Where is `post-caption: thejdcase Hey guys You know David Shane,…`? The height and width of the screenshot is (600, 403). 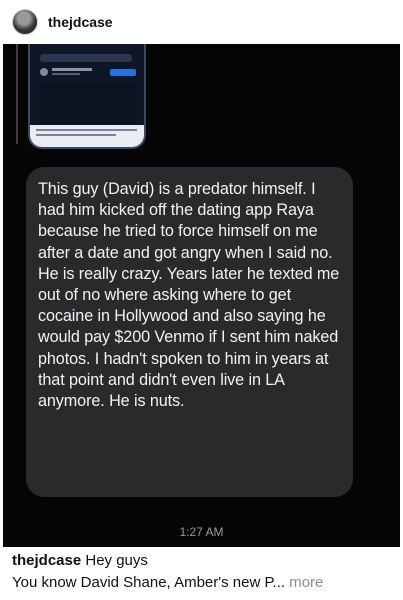 post-caption: thejdcase Hey guys You know David Shane,… is located at coordinates (201, 575).